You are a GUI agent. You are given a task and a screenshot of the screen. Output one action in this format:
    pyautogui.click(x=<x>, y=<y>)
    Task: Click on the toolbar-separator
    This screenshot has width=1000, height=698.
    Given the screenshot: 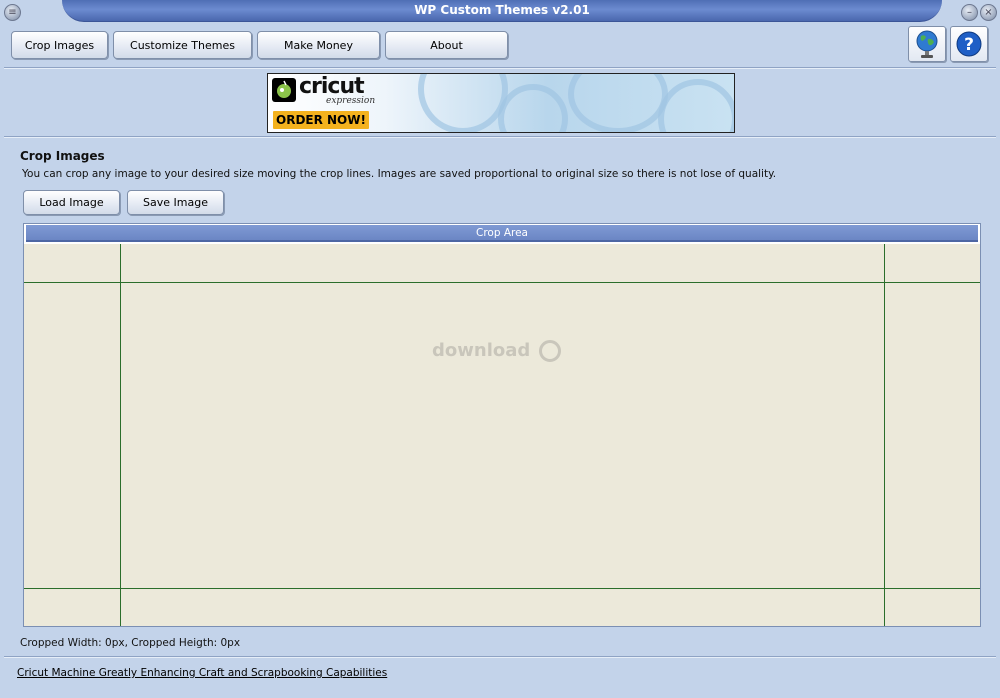 What is the action you would take?
    pyautogui.click(x=500, y=68)
    